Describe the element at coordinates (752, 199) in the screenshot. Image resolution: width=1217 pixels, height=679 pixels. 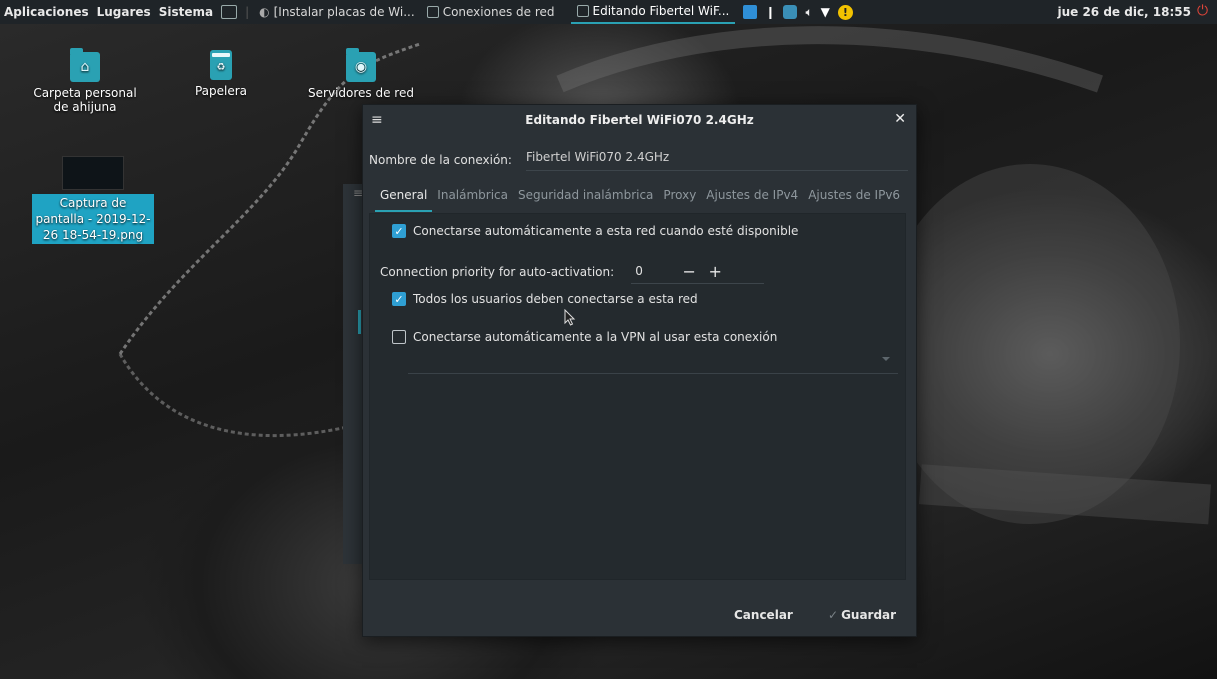
I see `tab-ipv4: Ajustes de IPv4` at that location.